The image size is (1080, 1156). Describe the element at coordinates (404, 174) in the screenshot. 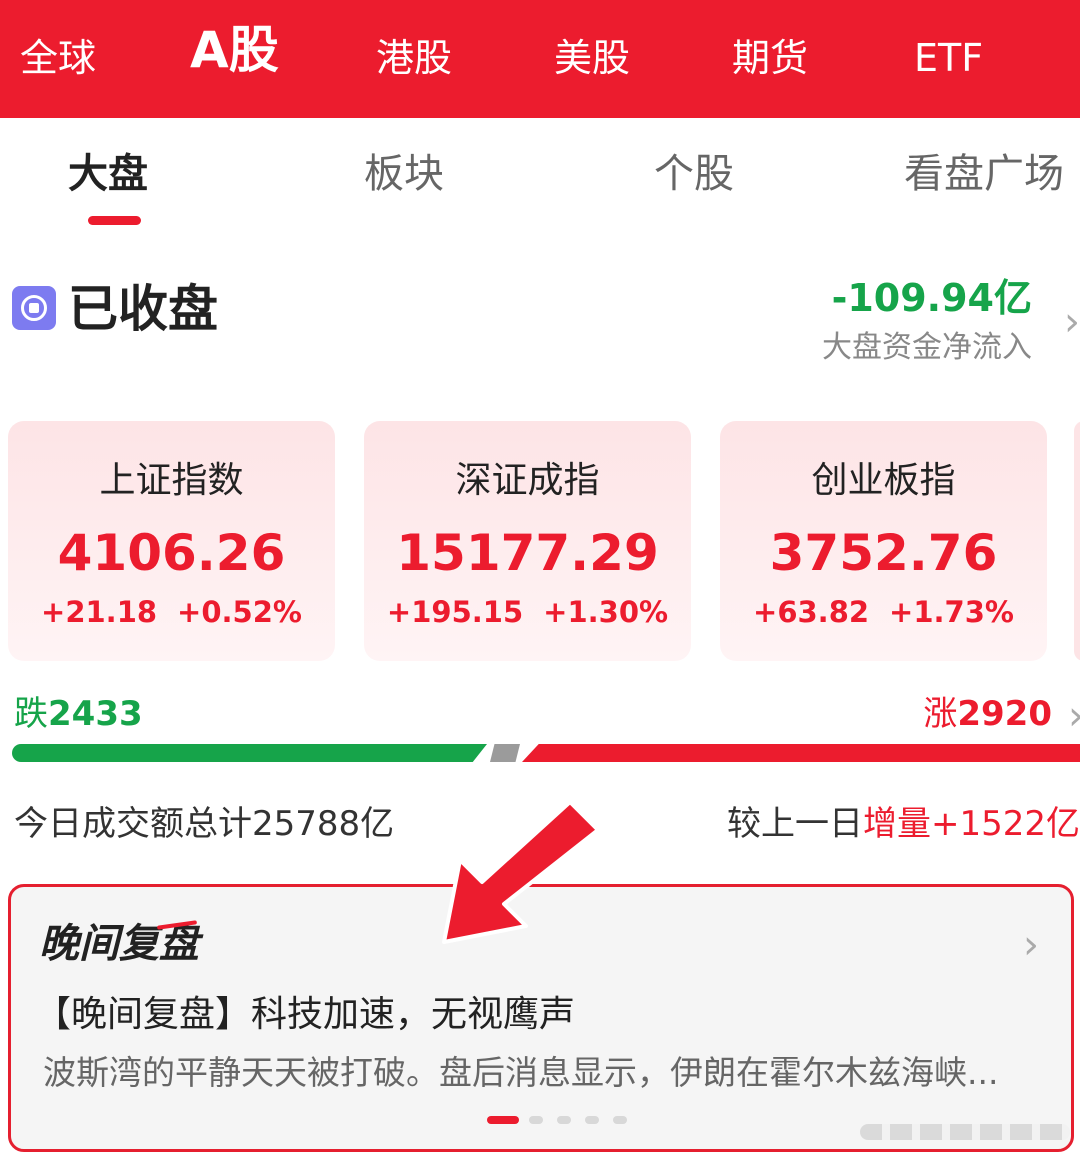

I see `subtab-sector: 板块` at that location.